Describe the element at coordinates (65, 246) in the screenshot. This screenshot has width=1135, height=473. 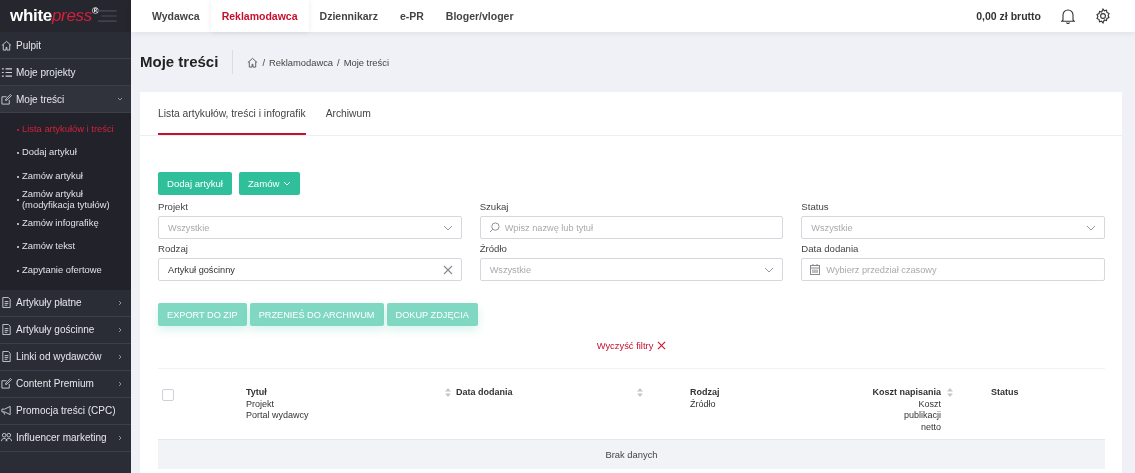
I see `sidebar-subitem: Zamów tekst` at that location.